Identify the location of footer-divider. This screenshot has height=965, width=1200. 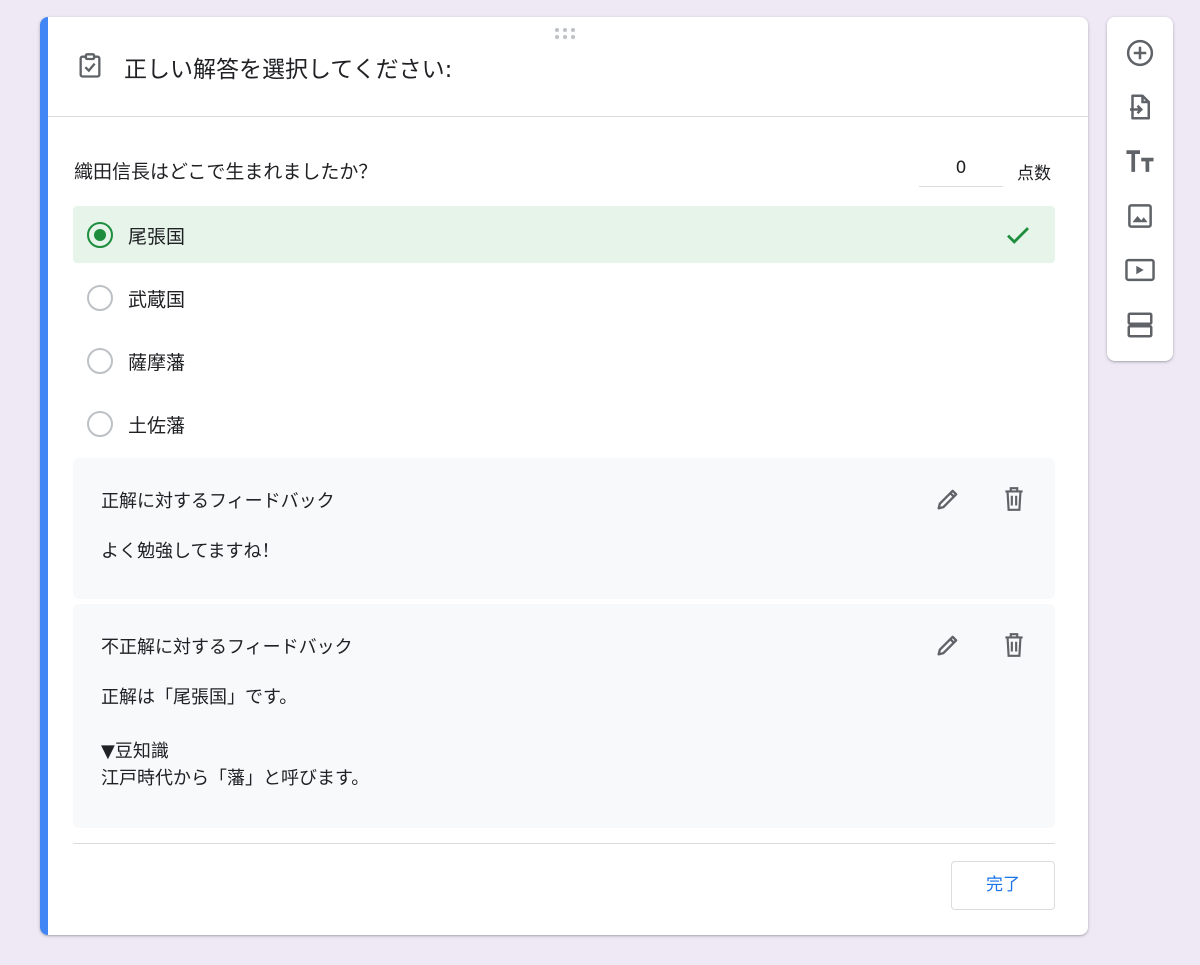
(564, 843).